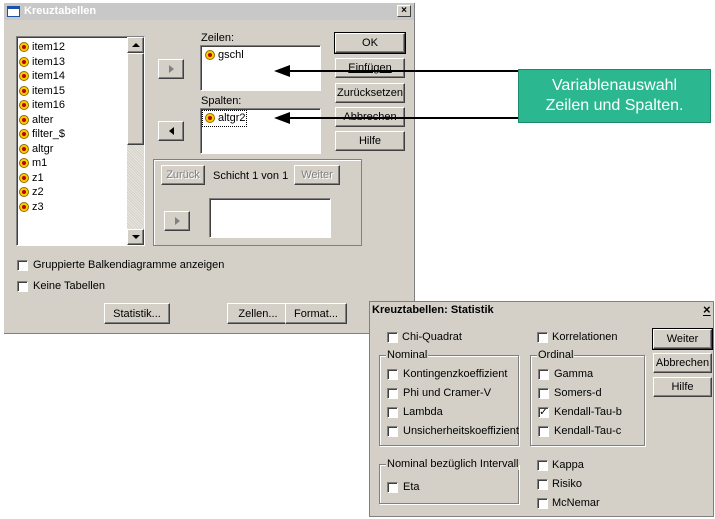  I want to click on ordinal-option-checkbox: ✓, so click(543, 412).